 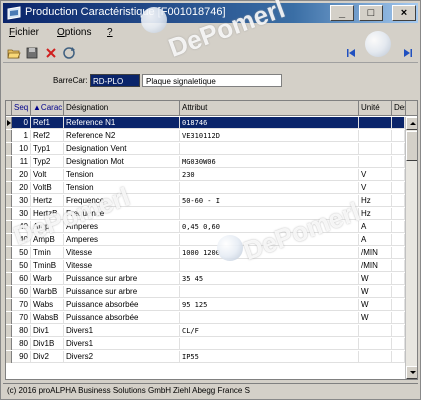 What do you see at coordinates (371, 13) in the screenshot?
I see `maximize-button: □` at bounding box center [371, 13].